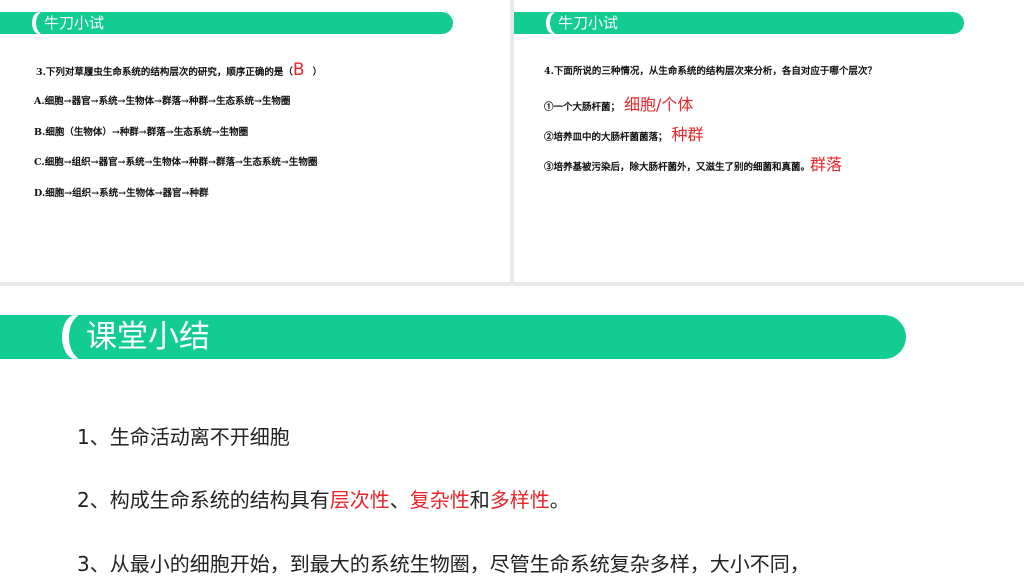  I want to click on option-d: D.细胞→组织→系统→生物体→器官→种群, so click(121, 193).